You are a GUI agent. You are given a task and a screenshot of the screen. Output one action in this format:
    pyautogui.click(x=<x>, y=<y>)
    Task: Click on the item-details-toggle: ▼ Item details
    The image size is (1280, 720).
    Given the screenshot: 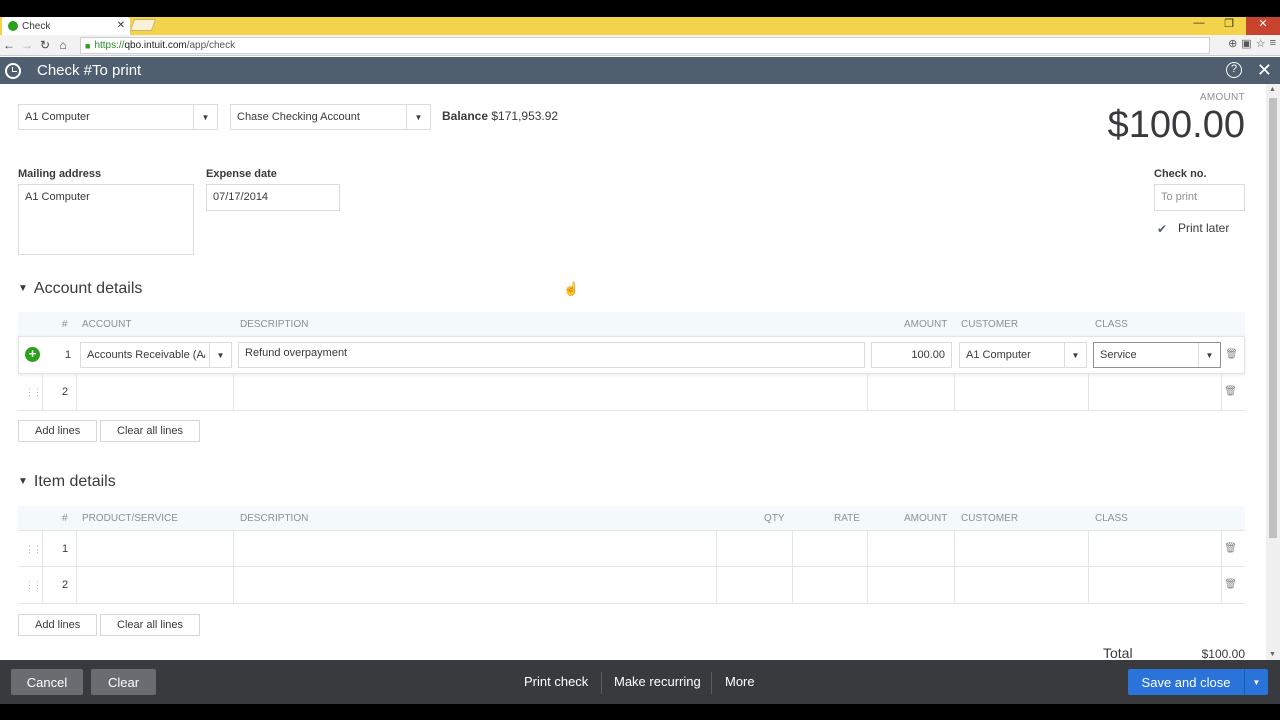 What is the action you would take?
    pyautogui.click(x=67, y=482)
    